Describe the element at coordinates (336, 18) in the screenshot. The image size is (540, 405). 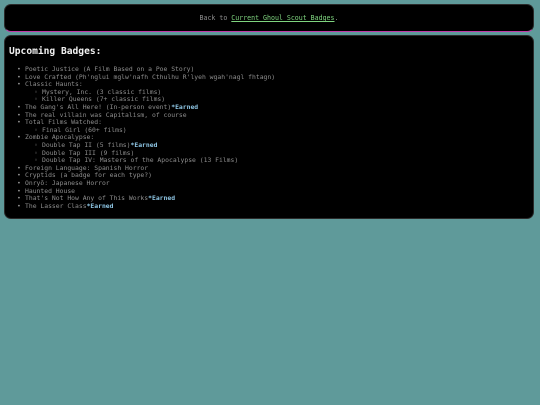
I see `banner-suffix: .` at that location.